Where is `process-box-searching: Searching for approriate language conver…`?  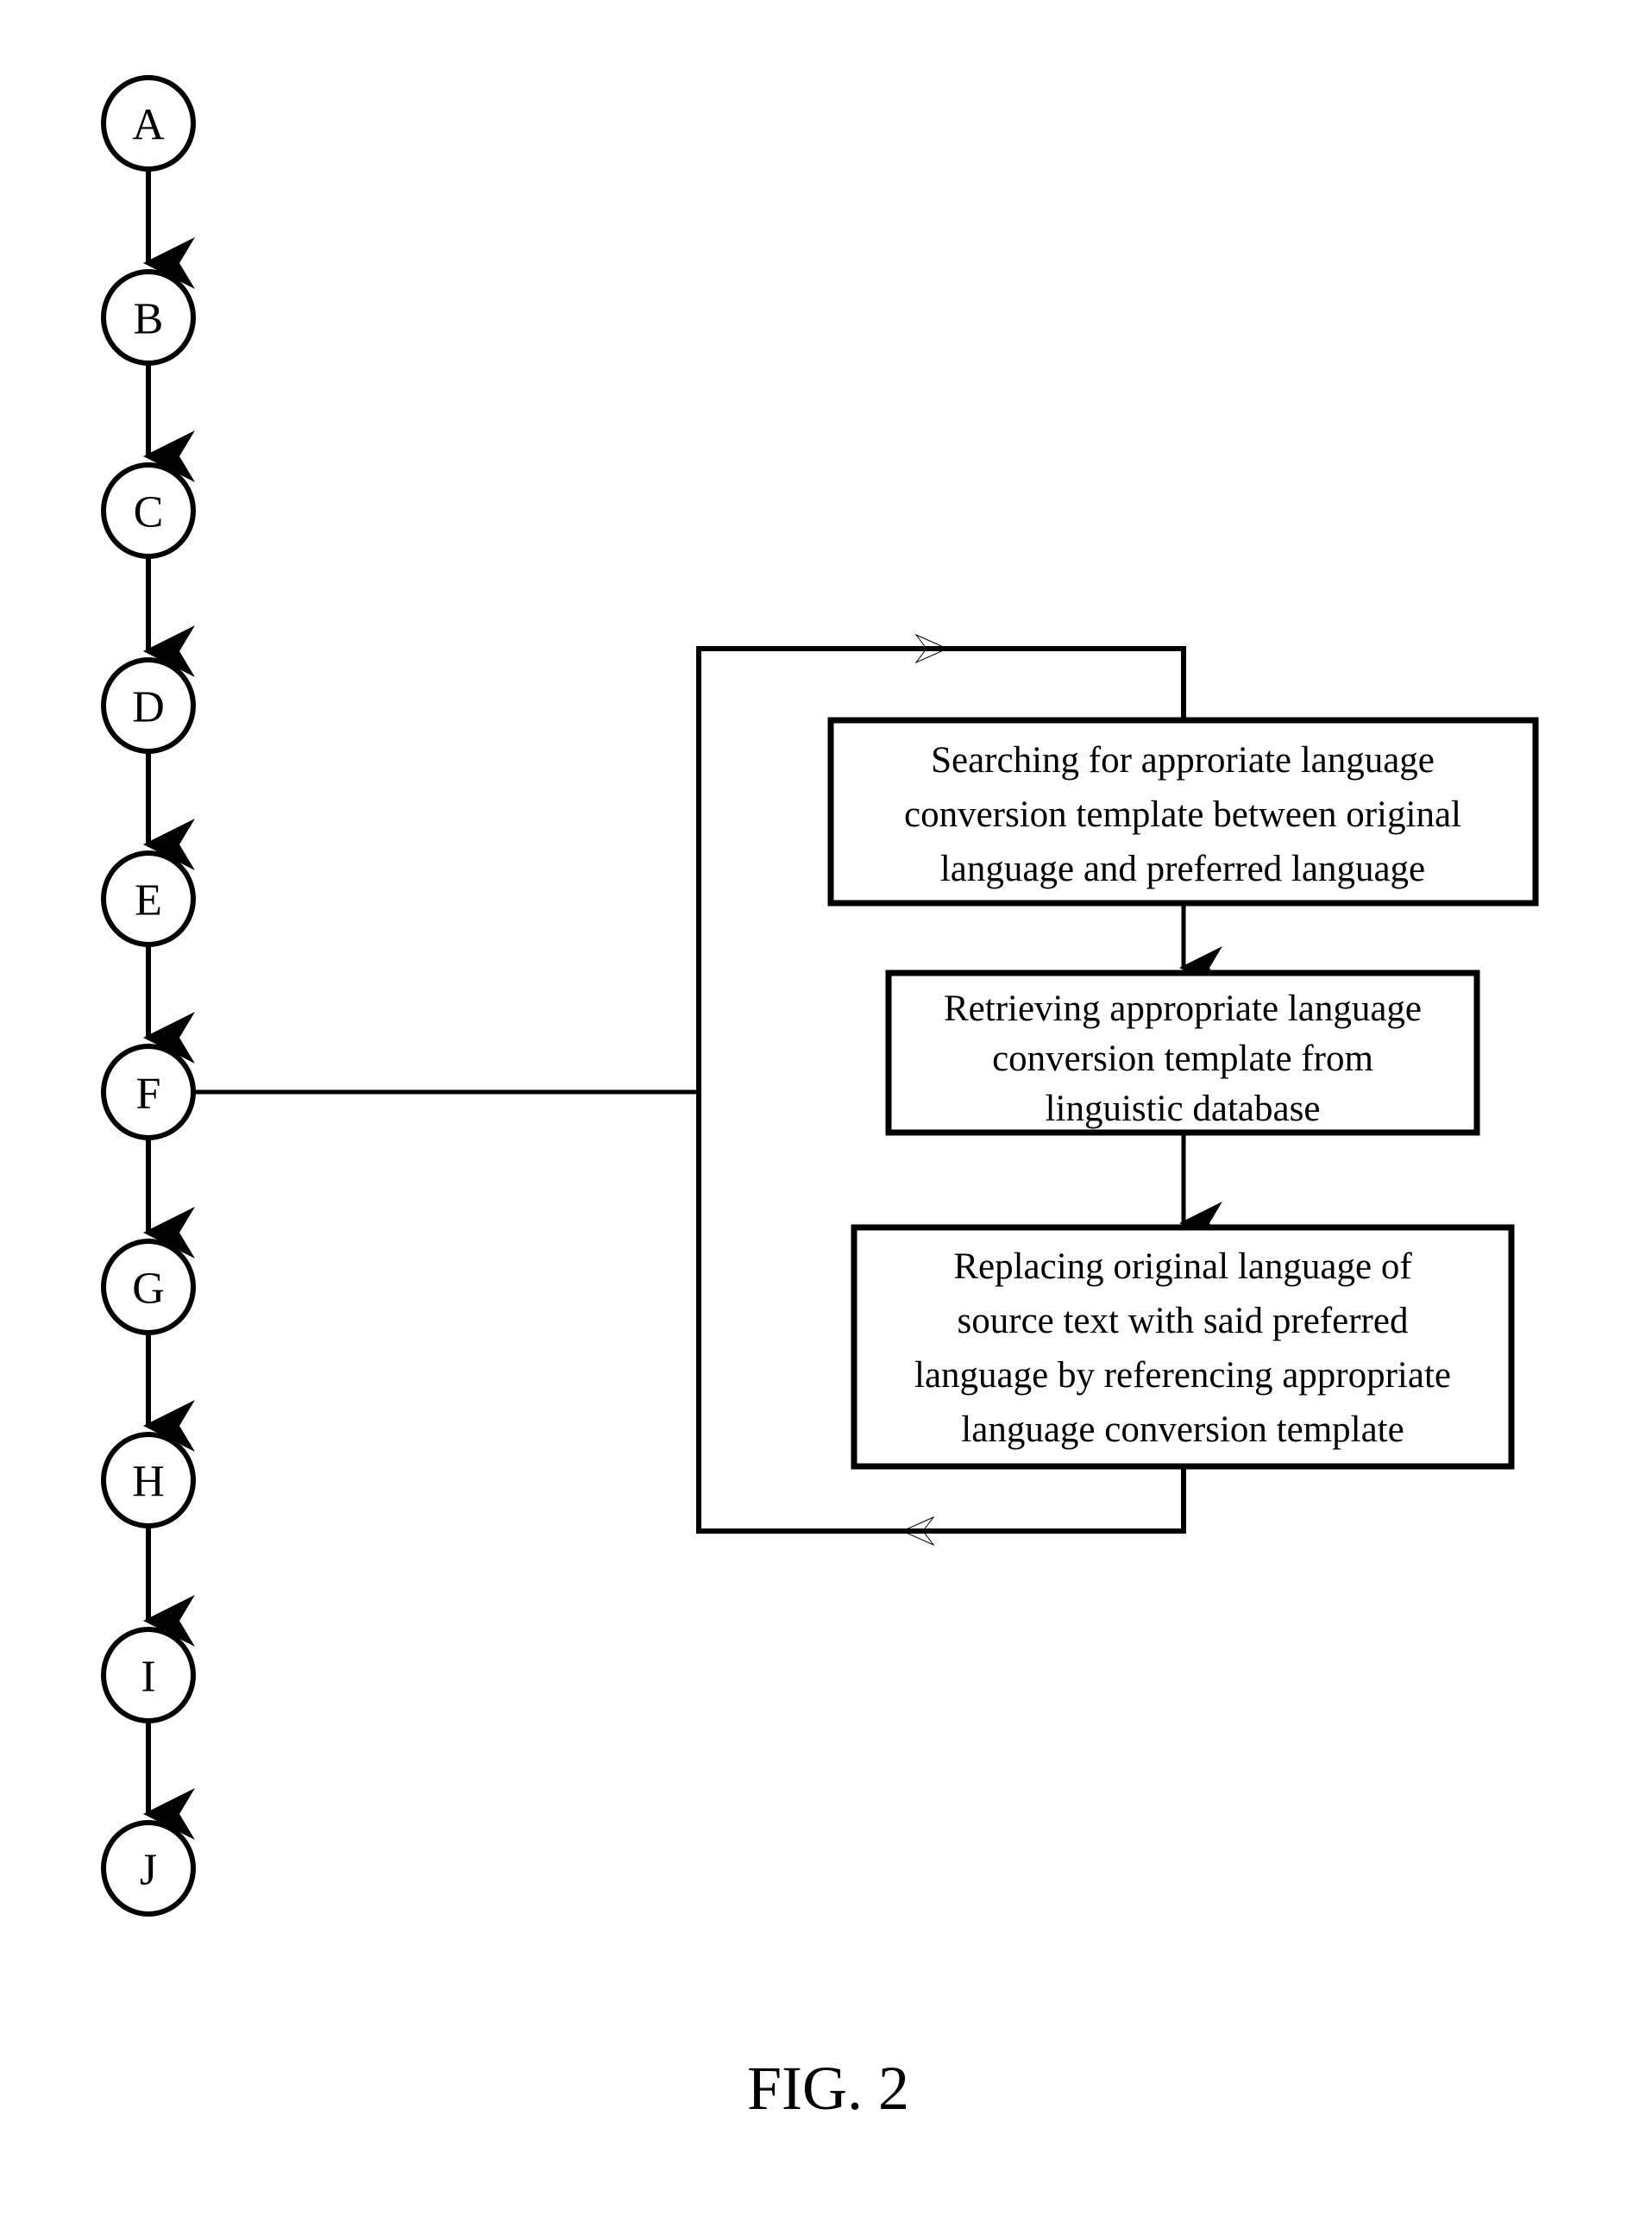 process-box-searching: Searching for approriate language conver… is located at coordinates (1183, 812).